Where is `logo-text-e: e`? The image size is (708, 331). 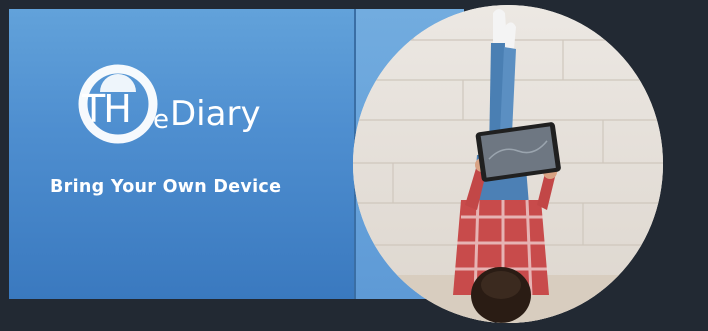 logo-text-e: e is located at coordinates (161, 120).